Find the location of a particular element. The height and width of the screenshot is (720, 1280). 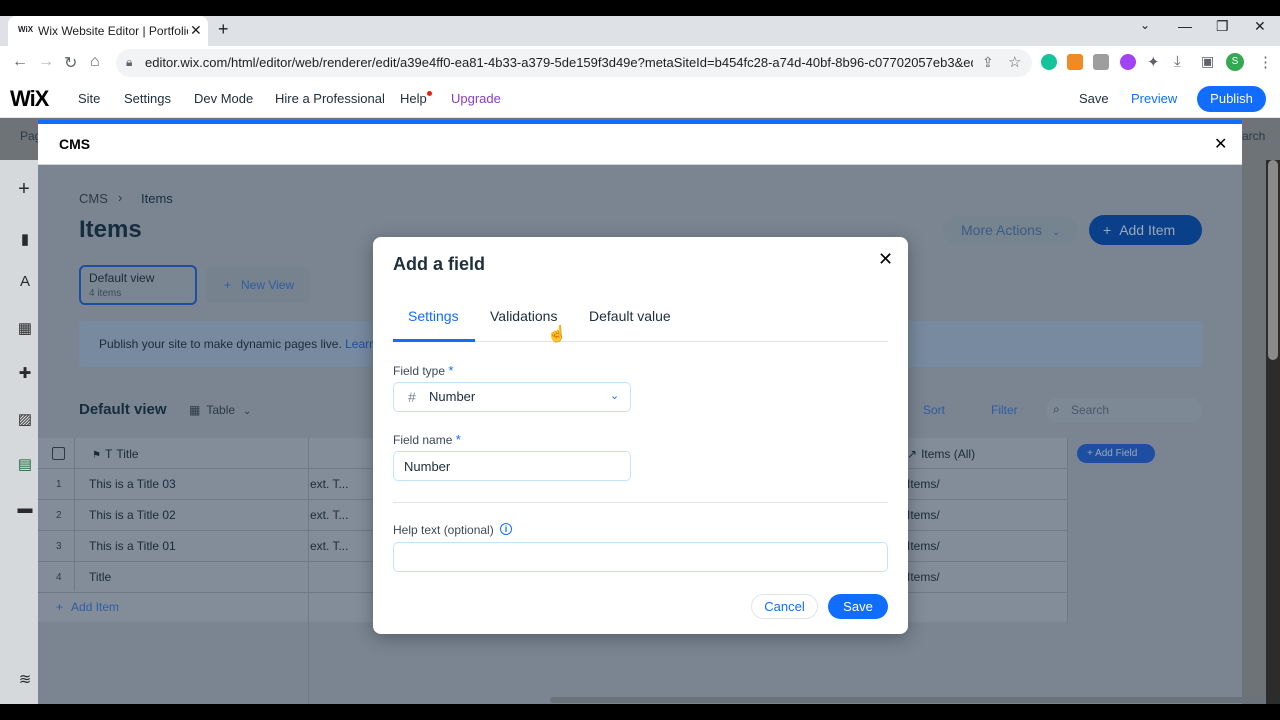

menu-settings: Settings is located at coordinates (147, 98).